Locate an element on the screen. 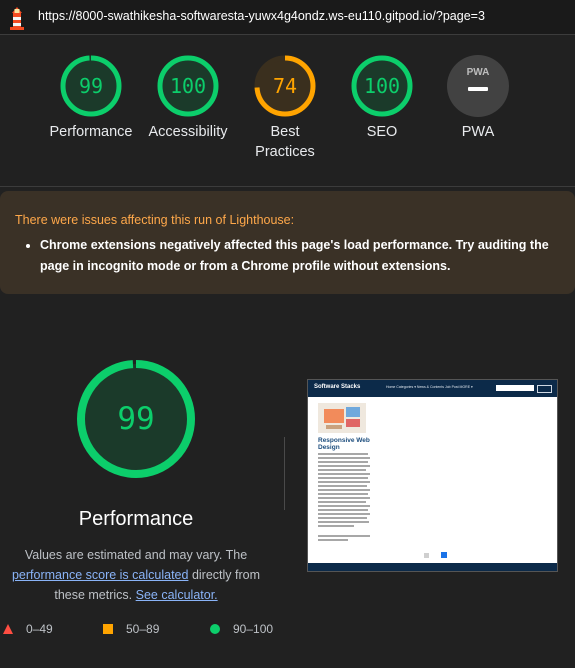 The width and height of the screenshot is (575, 668). gauge-pwa: PWA PWA is located at coordinates (478, 97).